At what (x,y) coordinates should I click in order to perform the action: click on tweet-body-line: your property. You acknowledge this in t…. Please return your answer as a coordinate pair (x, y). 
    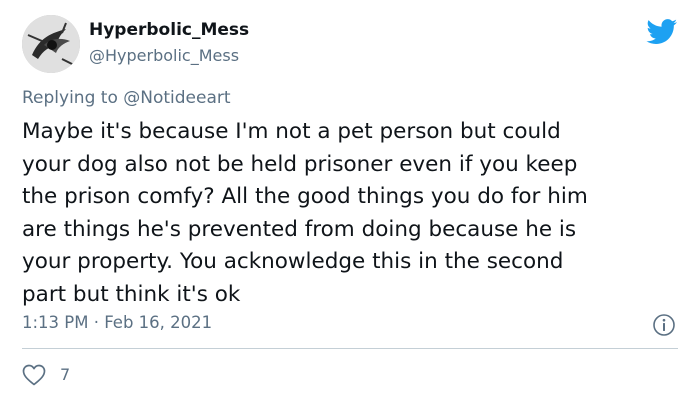
    Looking at the image, I should click on (293, 261).